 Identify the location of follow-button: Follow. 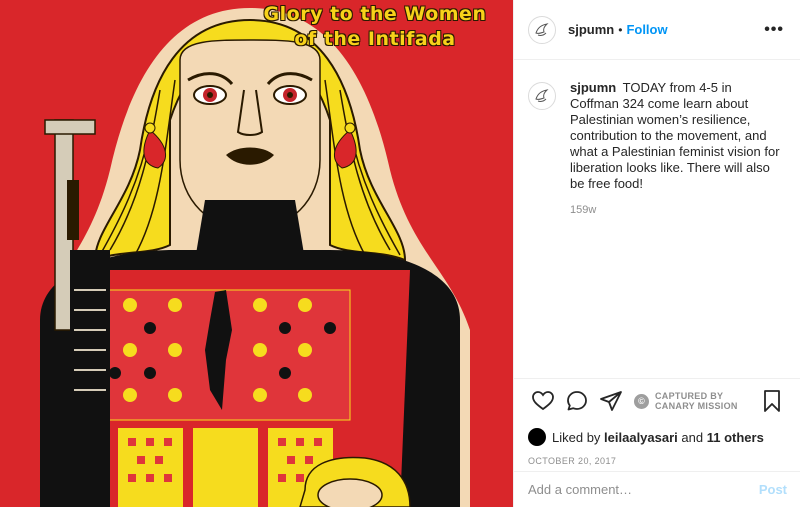
(646, 29).